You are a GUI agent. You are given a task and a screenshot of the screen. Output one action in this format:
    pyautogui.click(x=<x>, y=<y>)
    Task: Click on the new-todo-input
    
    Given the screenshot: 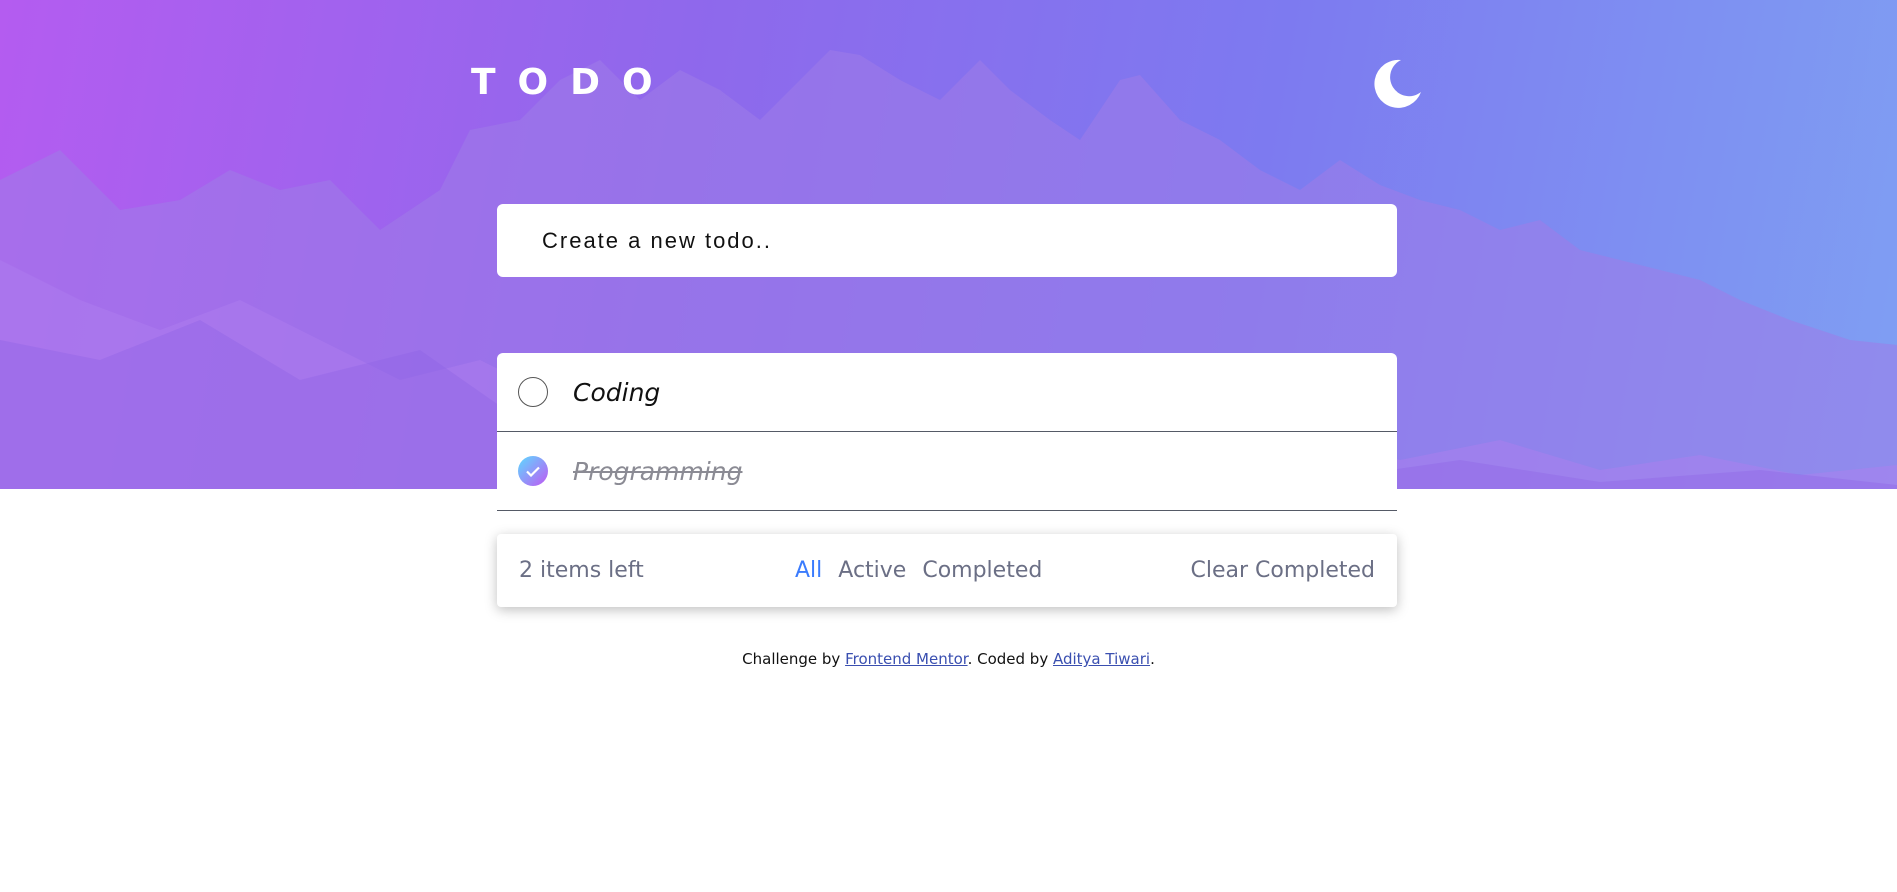 What is the action you would take?
    pyautogui.click(x=947, y=240)
    